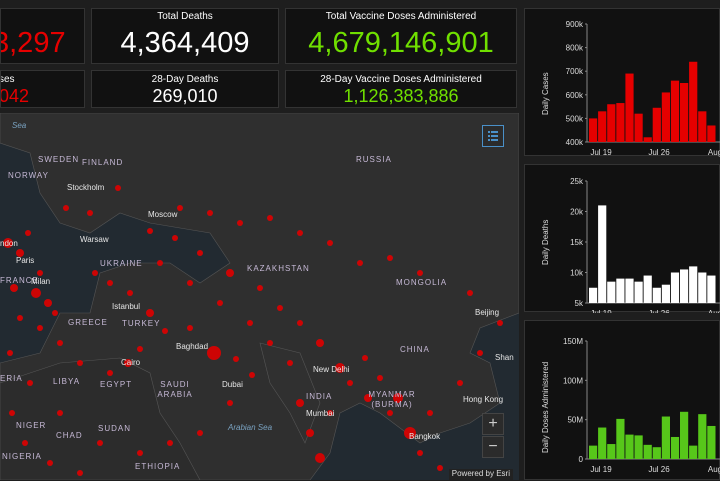  Describe the element at coordinates (622, 83) in the screenshot. I see `daily-cases-chart: 400k 500k 600k 700k 800k 900k Jul 19 Jul 26 Aug` at that location.